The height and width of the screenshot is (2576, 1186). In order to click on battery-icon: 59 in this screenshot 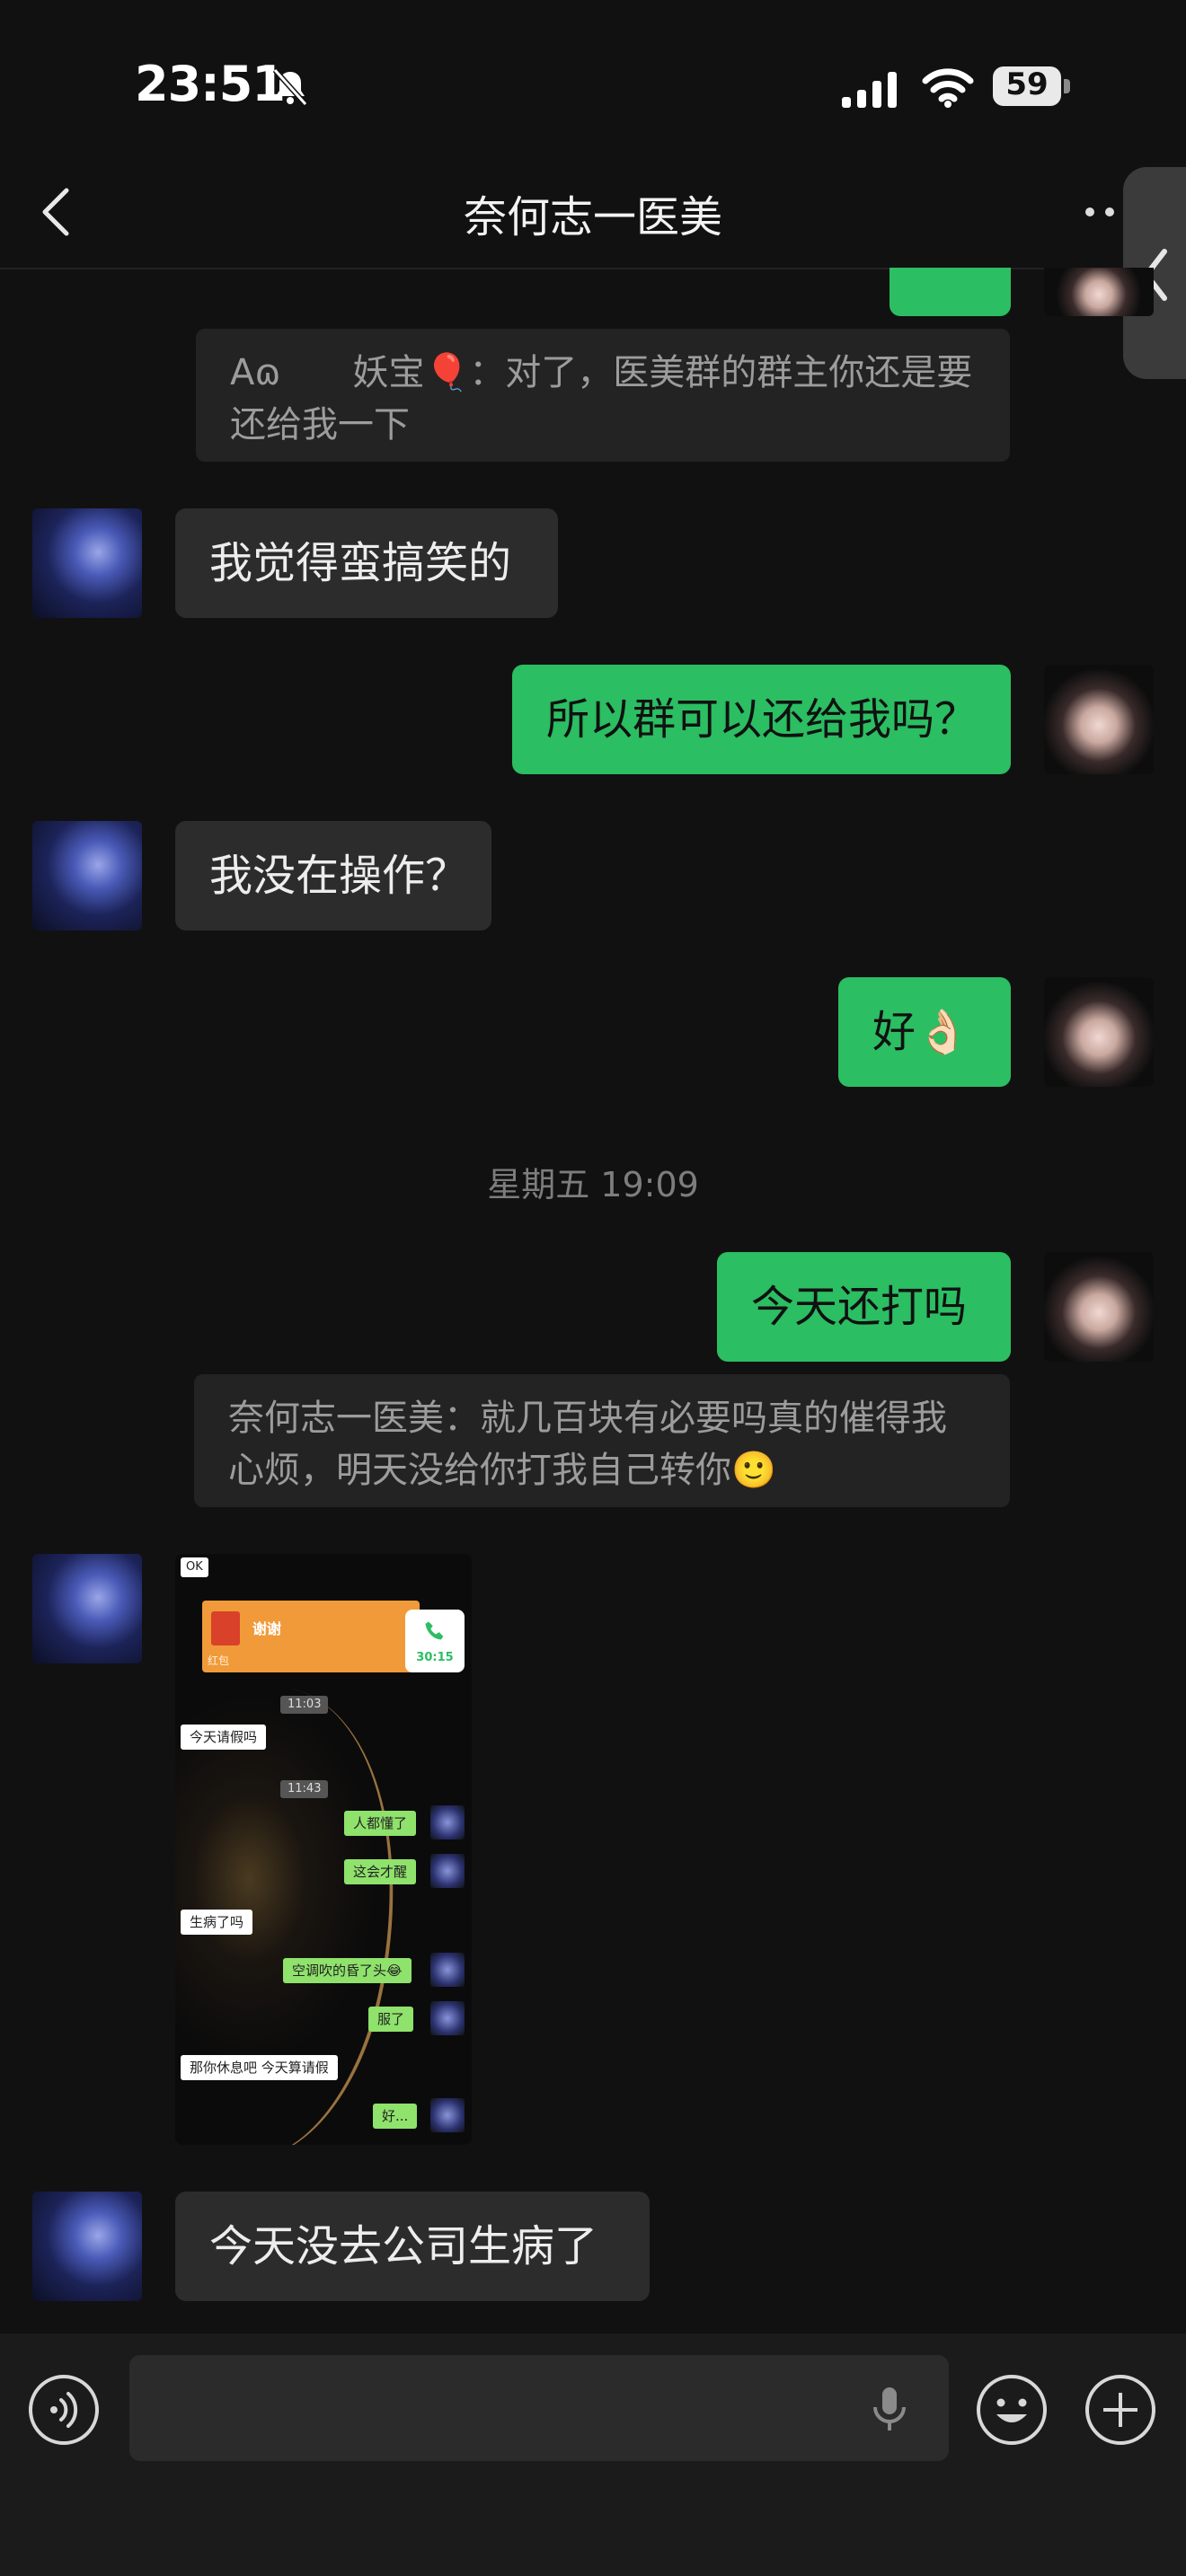, I will do `click(1033, 87)`.